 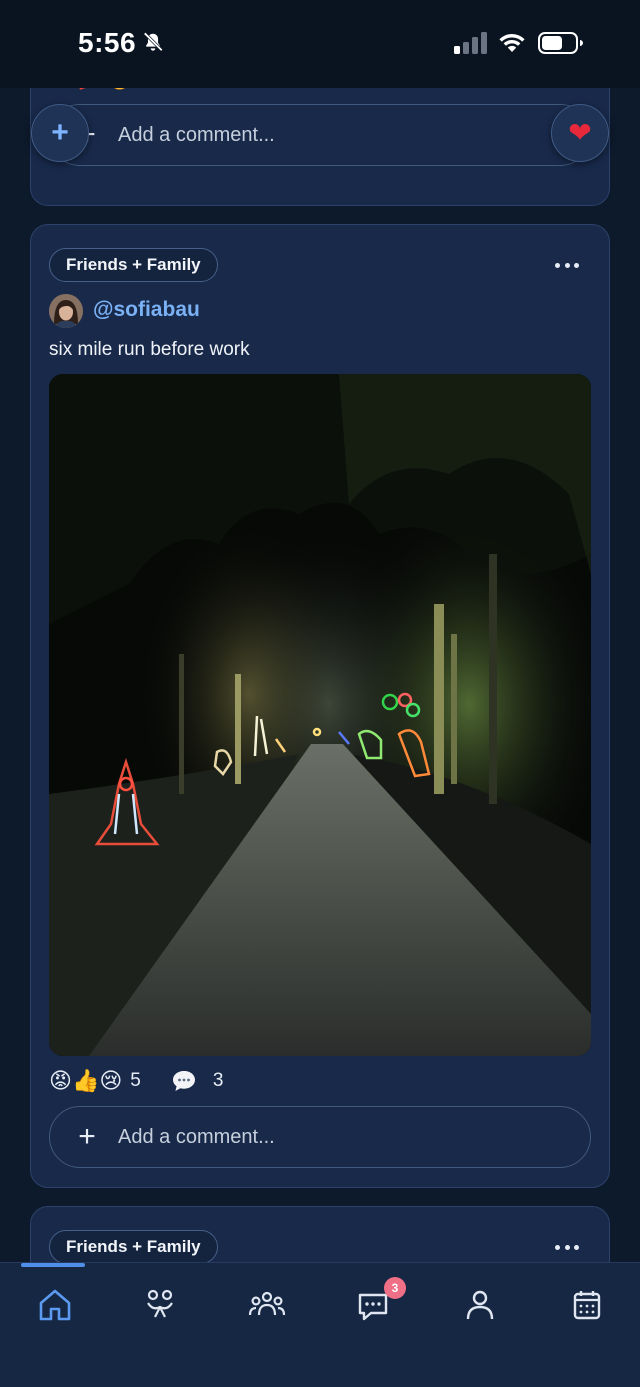 I want to click on username-link: @sofiabau, so click(x=146, y=310).